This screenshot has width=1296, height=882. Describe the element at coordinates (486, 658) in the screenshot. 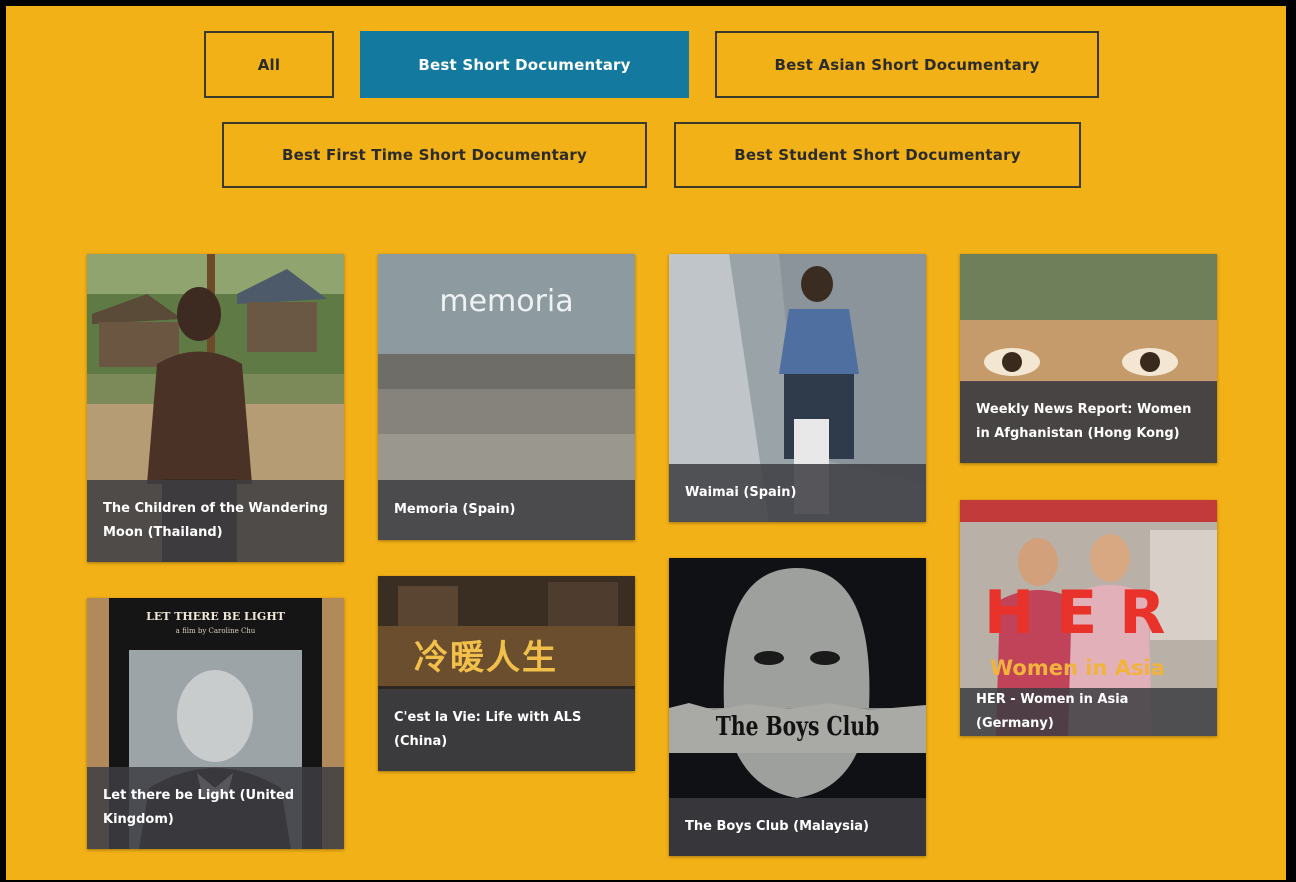

I see `cest-la-vie-poster-title: 冷暖人生` at that location.